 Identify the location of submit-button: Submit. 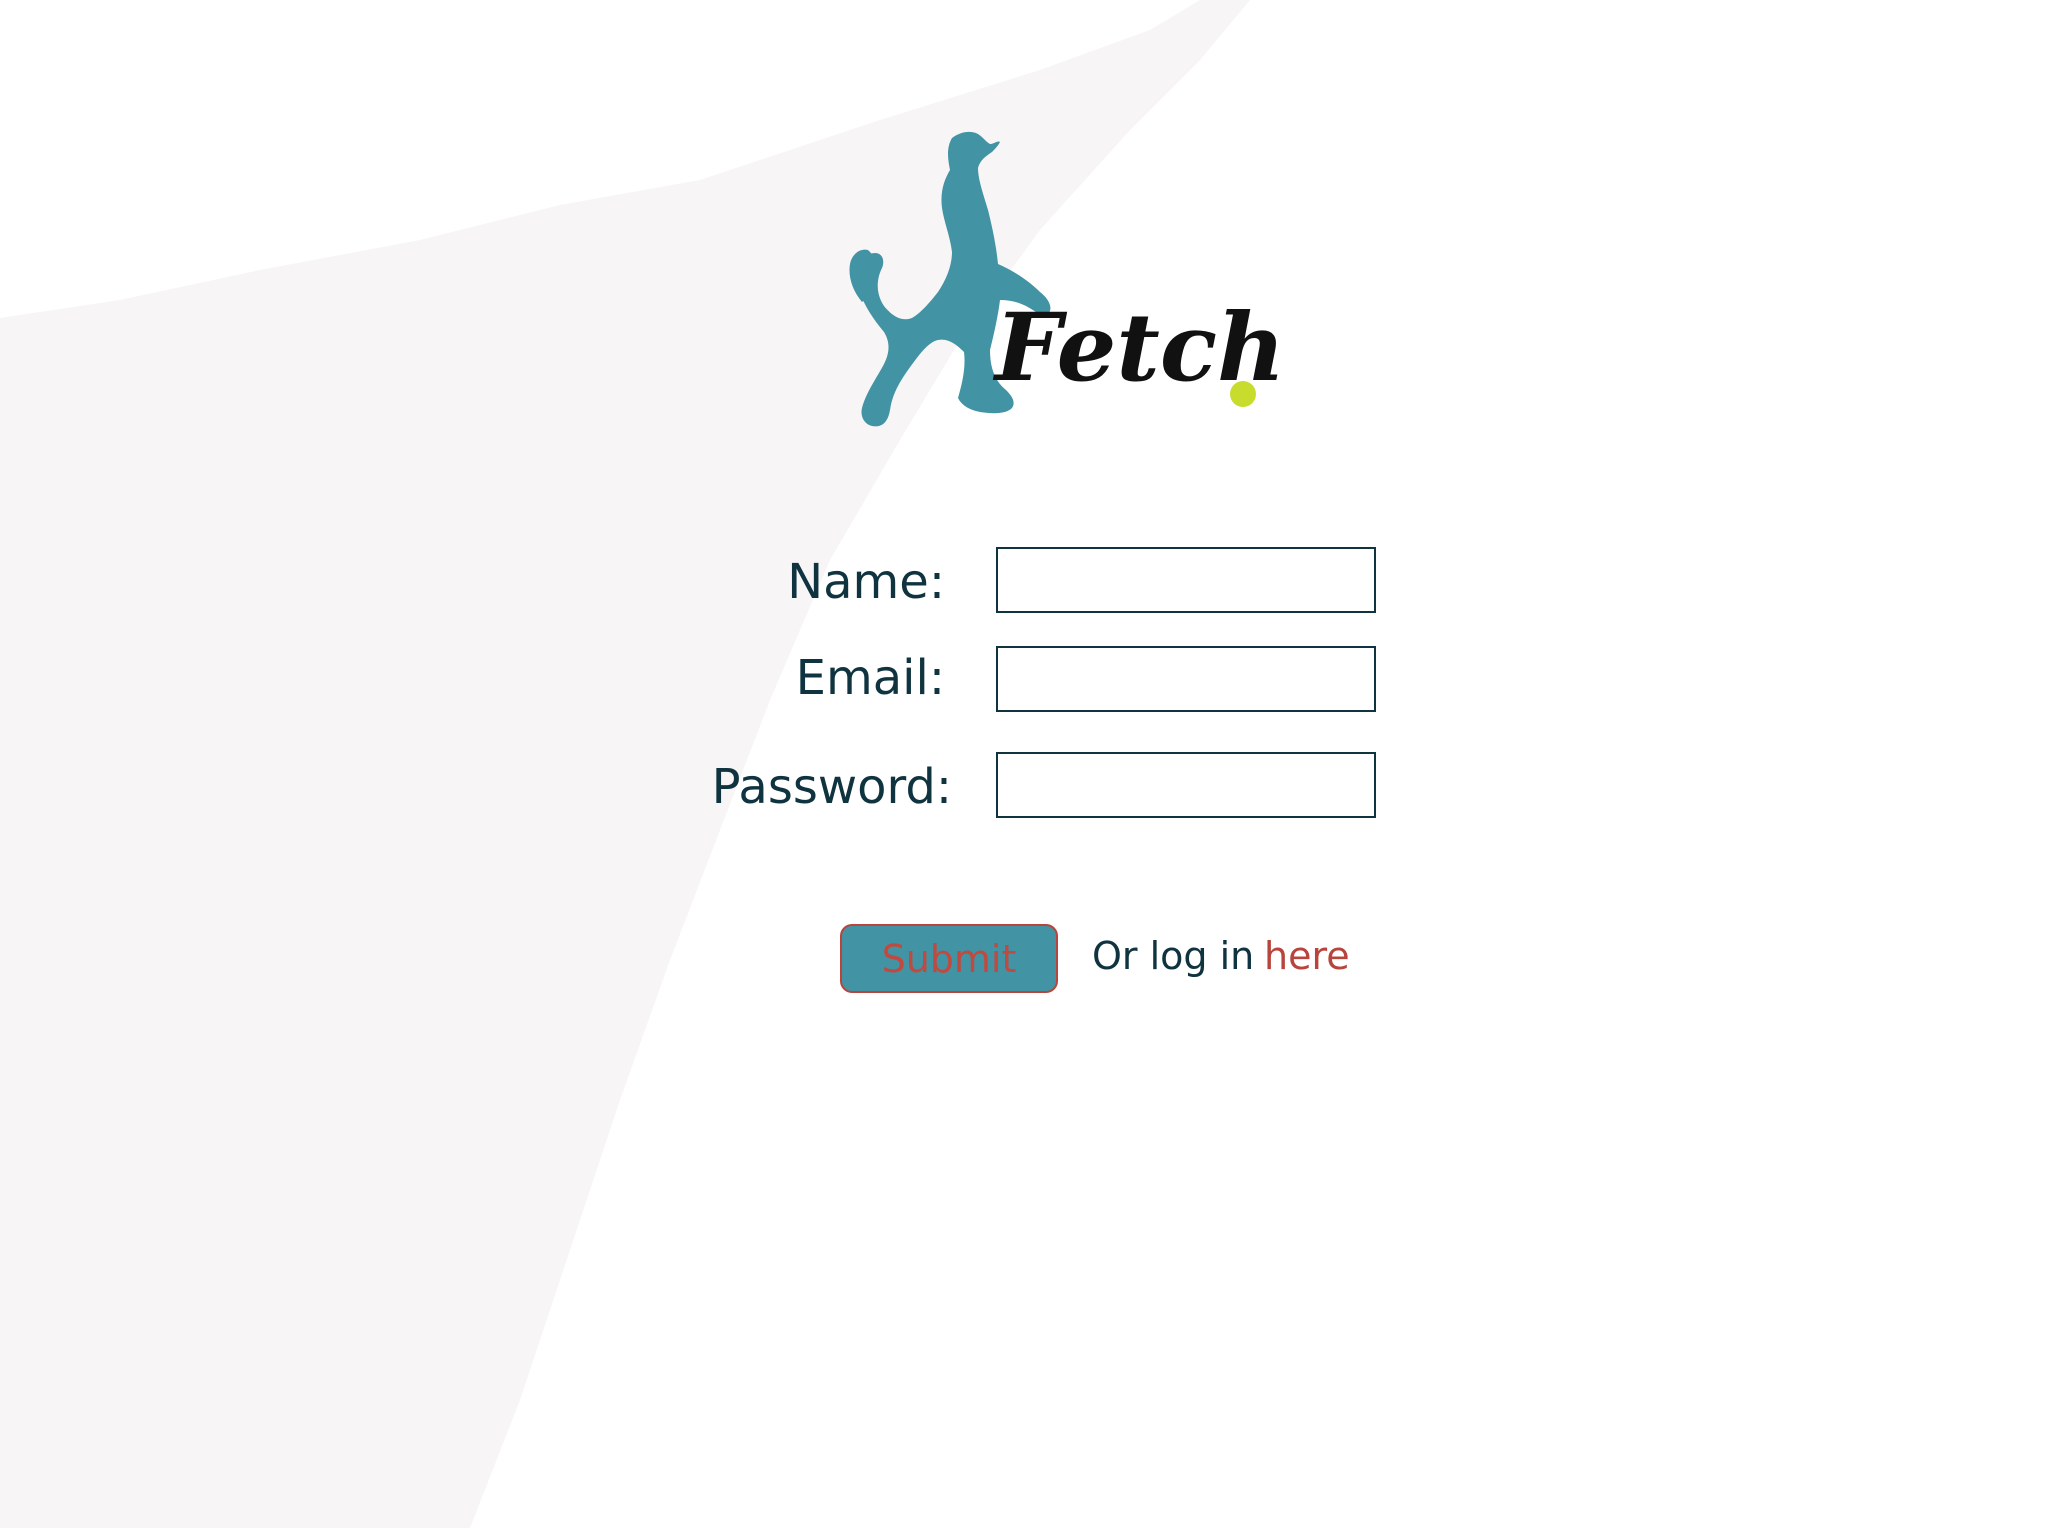
(949, 958).